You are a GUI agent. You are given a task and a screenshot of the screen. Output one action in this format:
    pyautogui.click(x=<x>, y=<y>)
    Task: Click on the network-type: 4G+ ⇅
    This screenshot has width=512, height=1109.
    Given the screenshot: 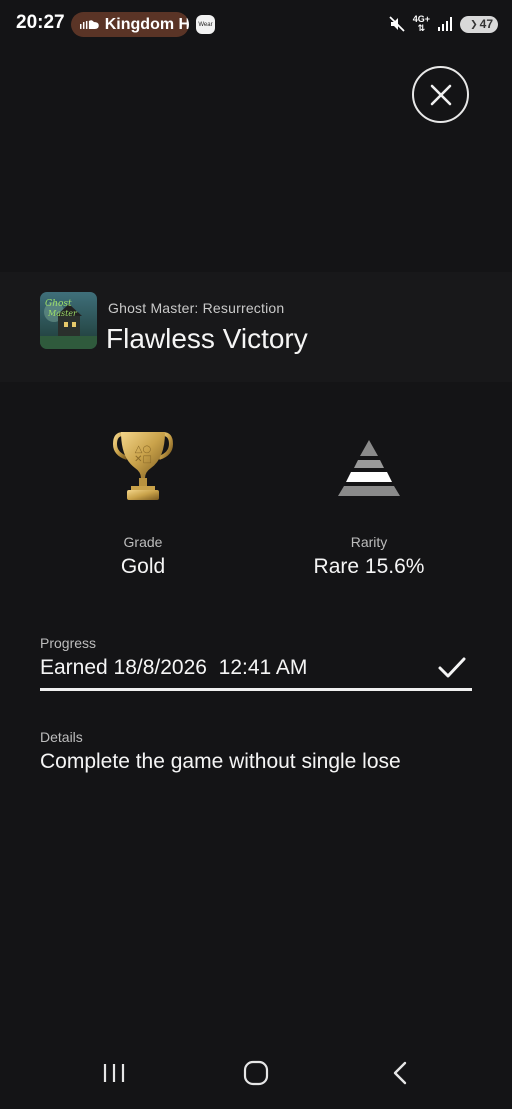 What is the action you would take?
    pyautogui.click(x=421, y=23)
    